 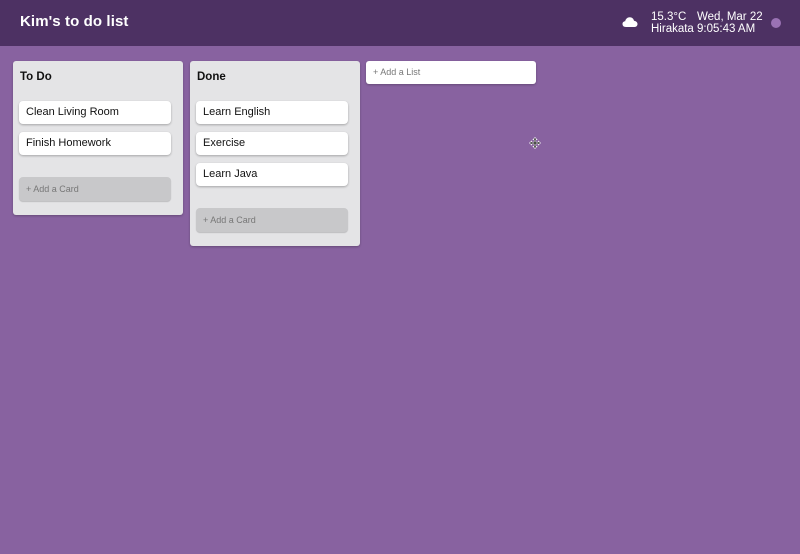 What do you see at coordinates (95, 112) in the screenshot?
I see `card: Clean Living Room` at bounding box center [95, 112].